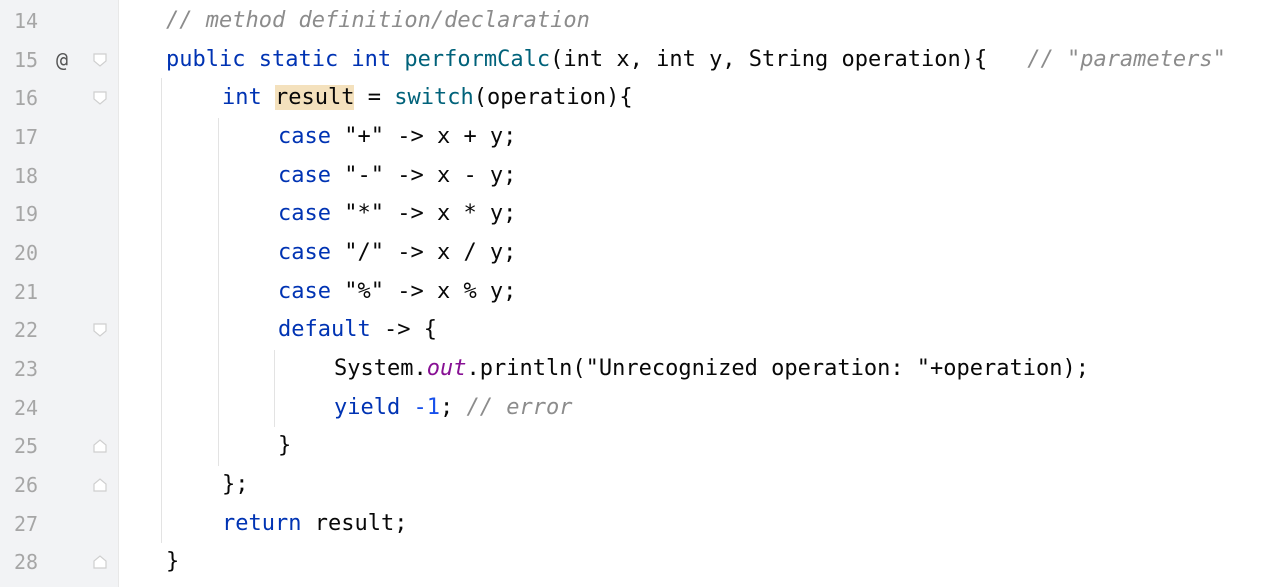 This screenshot has height=587, width=1287. I want to click on case-body: "/" -> x / y;, so click(430, 253).